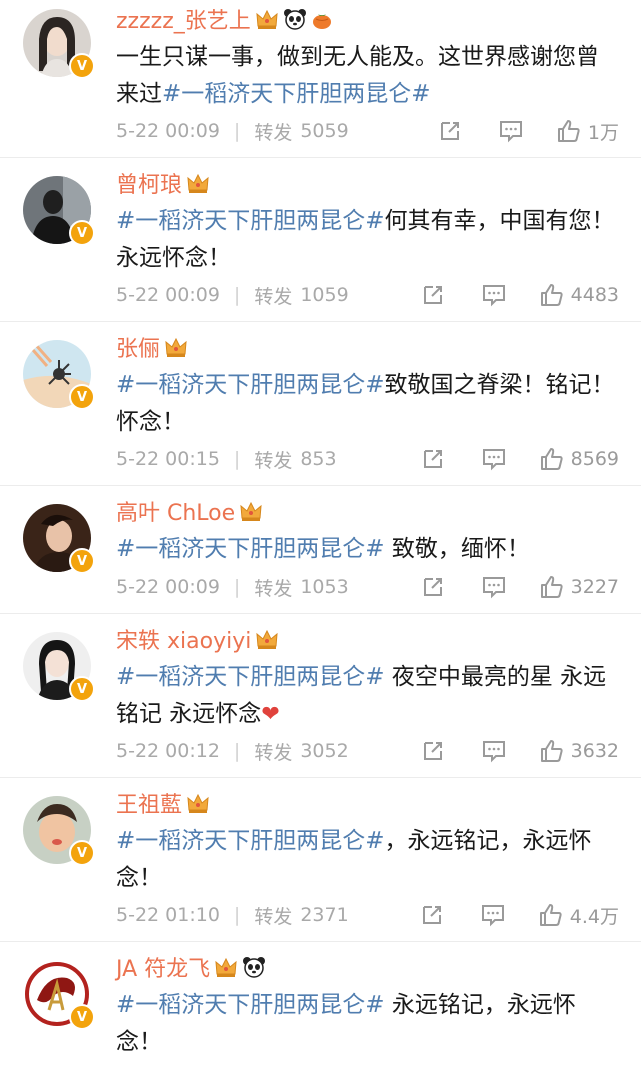 This screenshot has width=641, height=1070. I want to click on like-button: 4483, so click(579, 295).